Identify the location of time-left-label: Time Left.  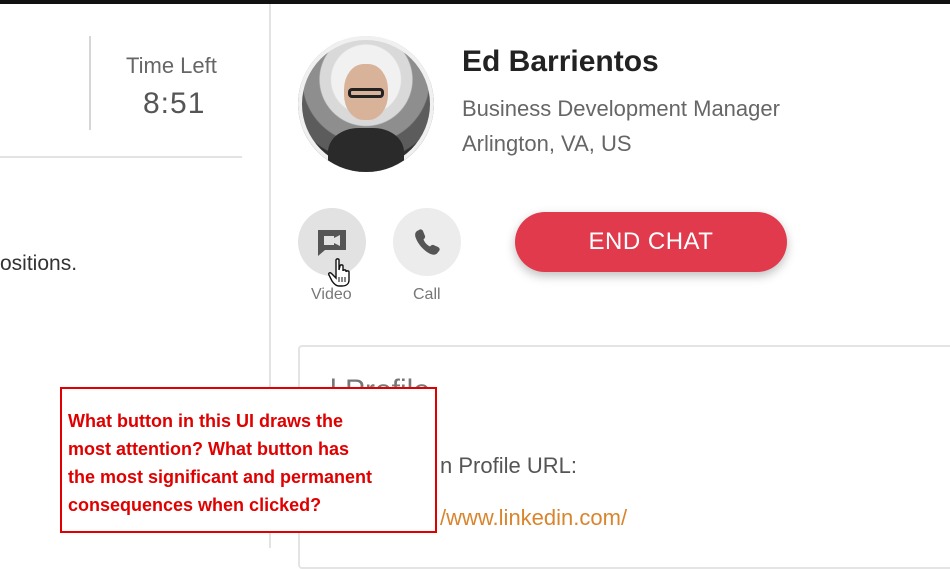
(171, 65).